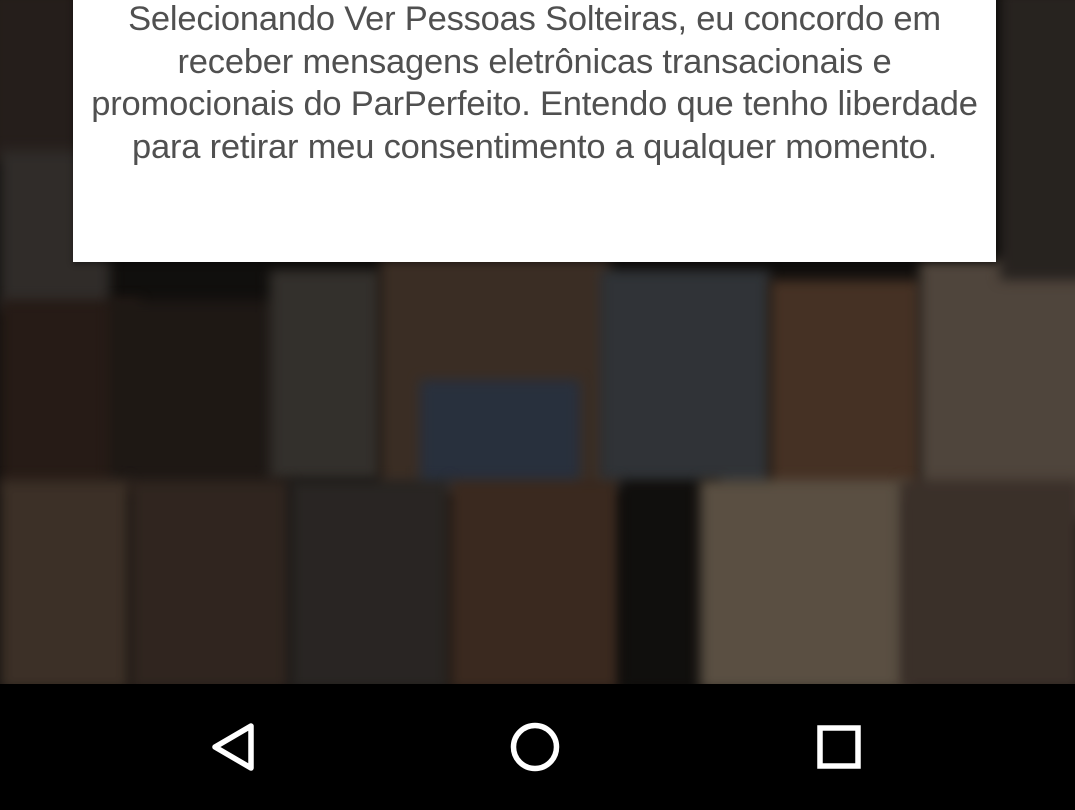  I want to click on recent-apps-button, so click(839, 747).